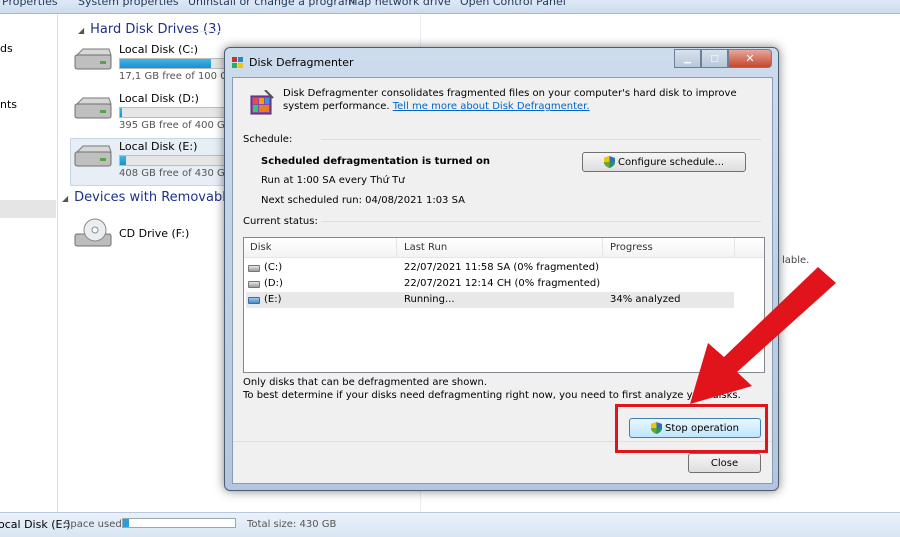 This screenshot has width=900, height=537. I want to click on dialog-title: Disk Defragmenter, so click(301, 62).